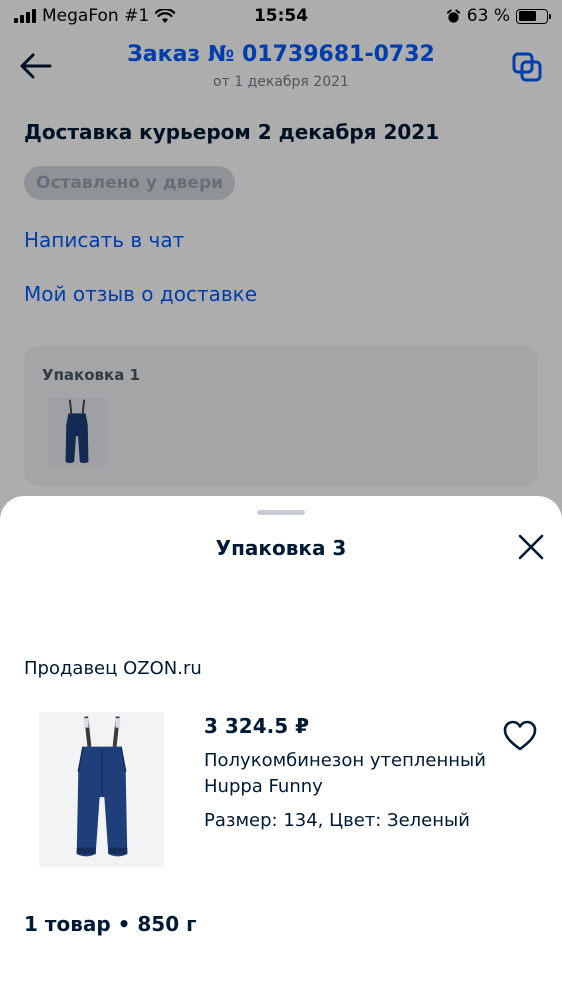  Describe the element at coordinates (165, 15) in the screenshot. I see `wifi-icon` at that location.